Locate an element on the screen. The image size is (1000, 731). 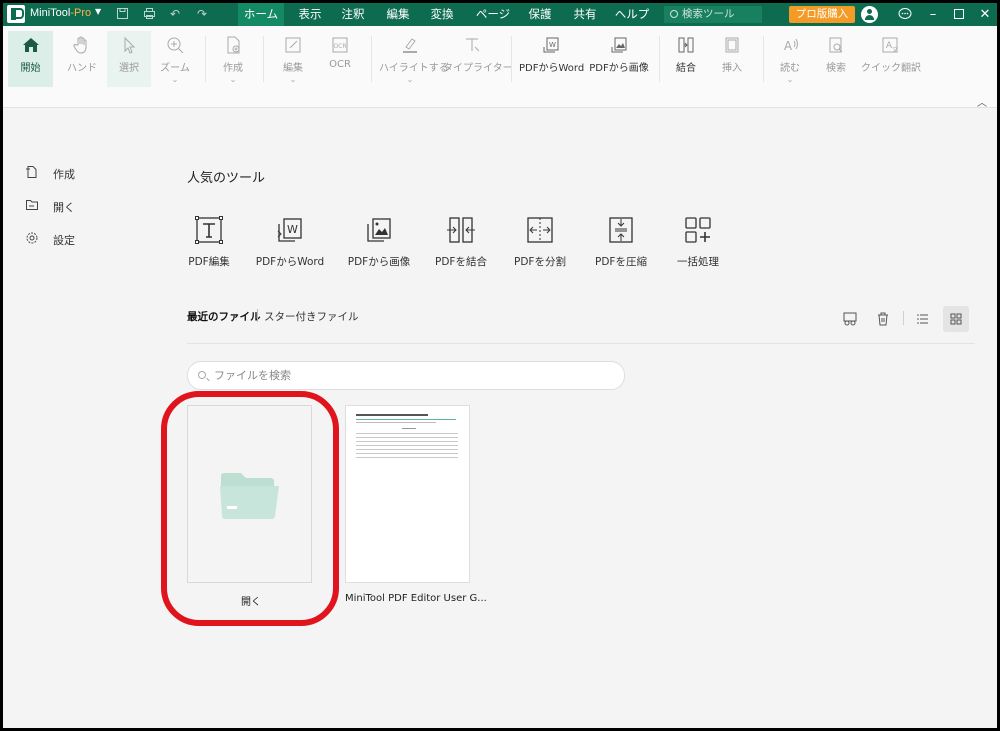
edit-label: 編集 is located at coordinates (293, 68).